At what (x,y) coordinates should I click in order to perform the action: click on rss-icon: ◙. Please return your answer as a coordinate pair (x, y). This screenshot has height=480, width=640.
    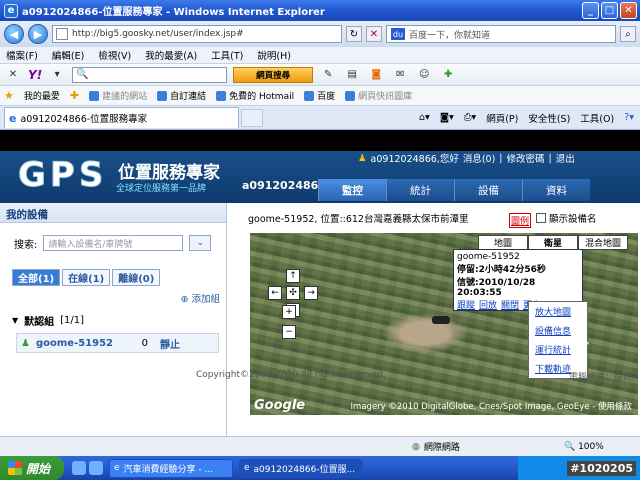
    Looking at the image, I should click on (376, 75).